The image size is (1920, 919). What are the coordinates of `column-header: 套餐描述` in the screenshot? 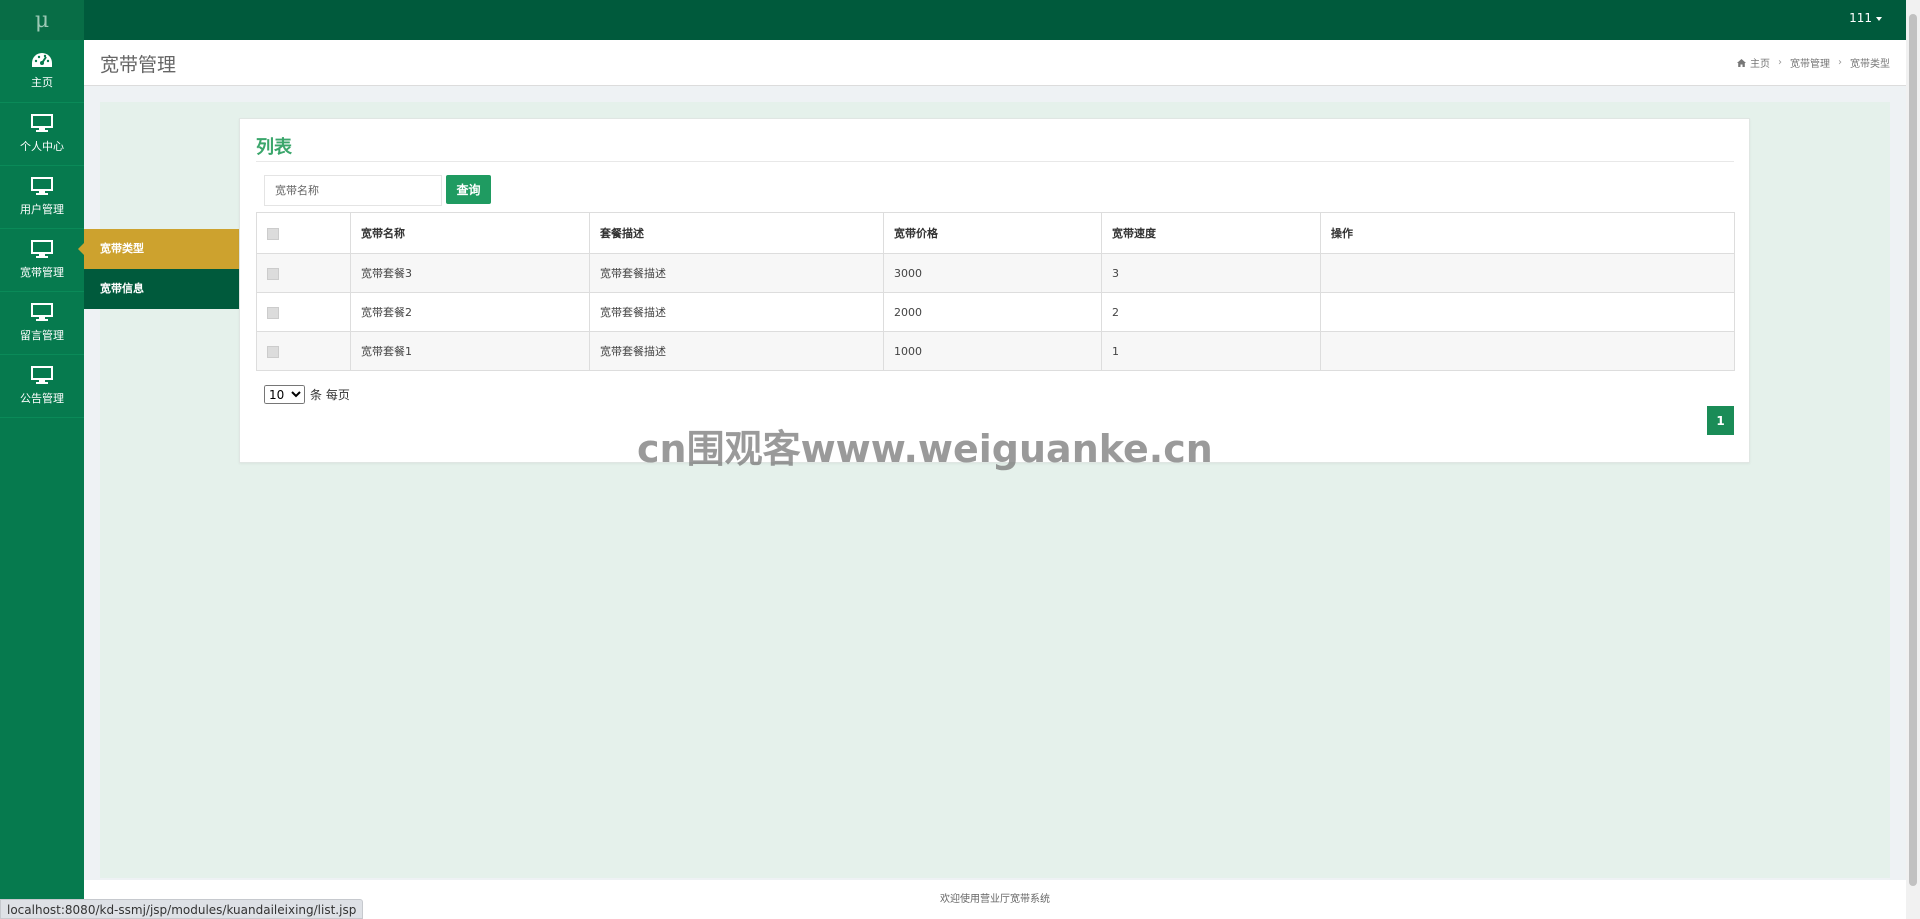 It's located at (736, 233).